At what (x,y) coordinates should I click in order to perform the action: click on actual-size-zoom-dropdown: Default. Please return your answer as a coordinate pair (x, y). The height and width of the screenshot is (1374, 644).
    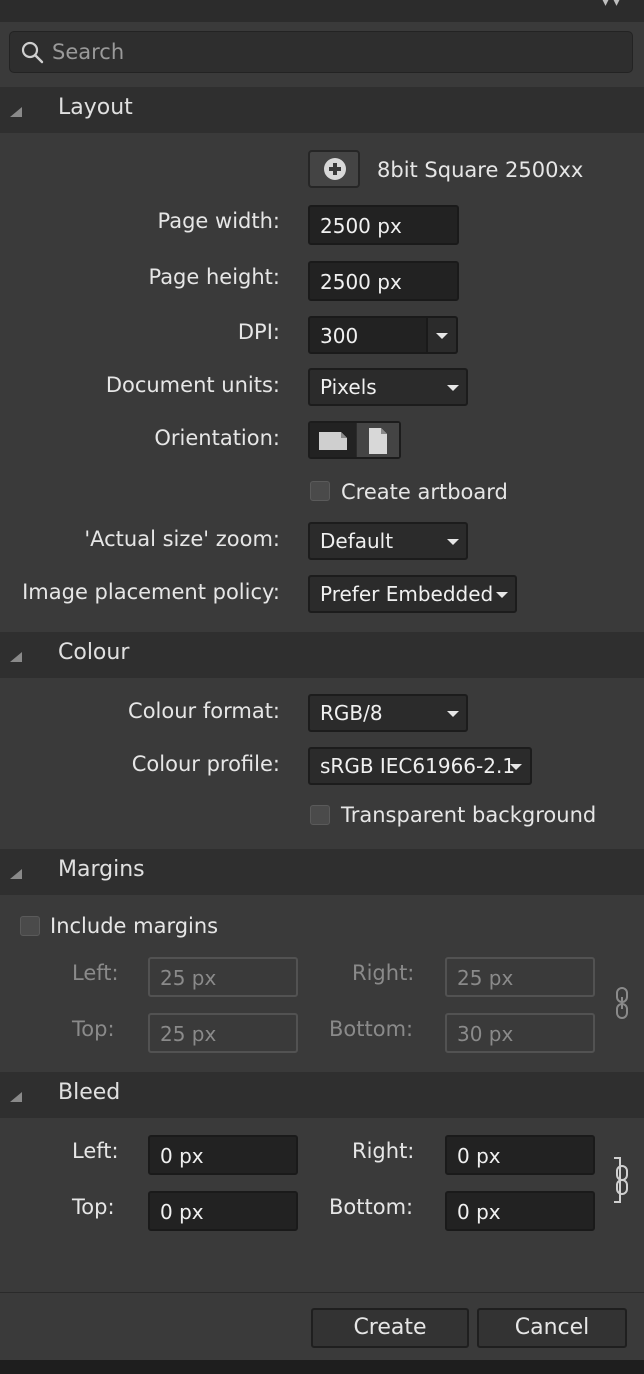
    Looking at the image, I should click on (388, 541).